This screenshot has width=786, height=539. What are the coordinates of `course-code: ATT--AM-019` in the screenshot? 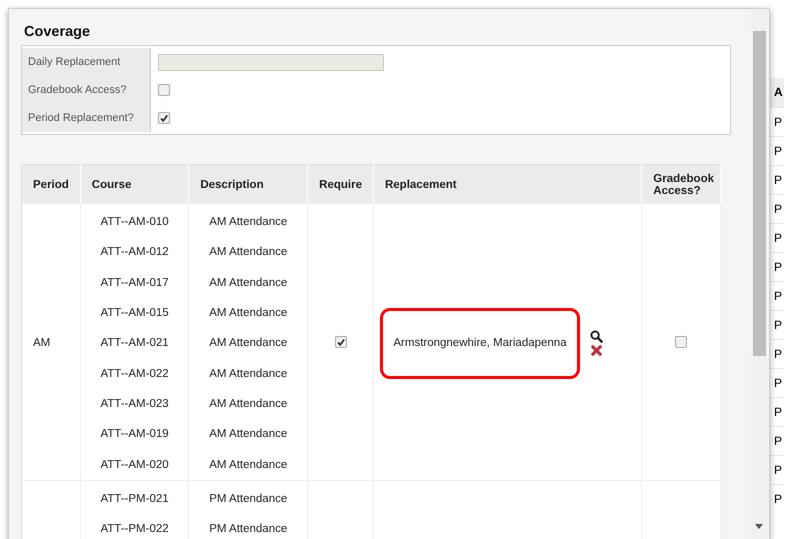 It's located at (134, 434).